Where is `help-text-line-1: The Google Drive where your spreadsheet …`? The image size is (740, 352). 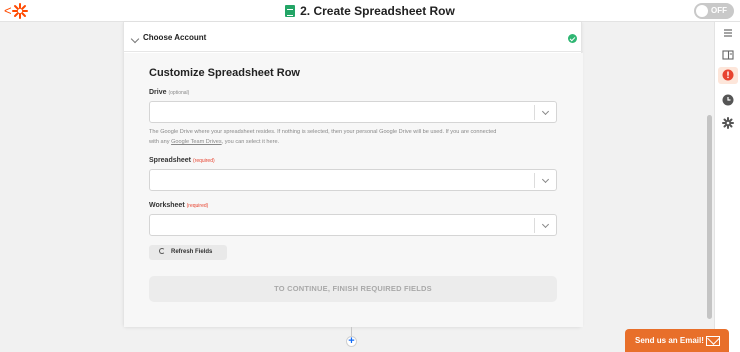 help-text-line-1: The Google Drive where your spreadsheet … is located at coordinates (323, 132).